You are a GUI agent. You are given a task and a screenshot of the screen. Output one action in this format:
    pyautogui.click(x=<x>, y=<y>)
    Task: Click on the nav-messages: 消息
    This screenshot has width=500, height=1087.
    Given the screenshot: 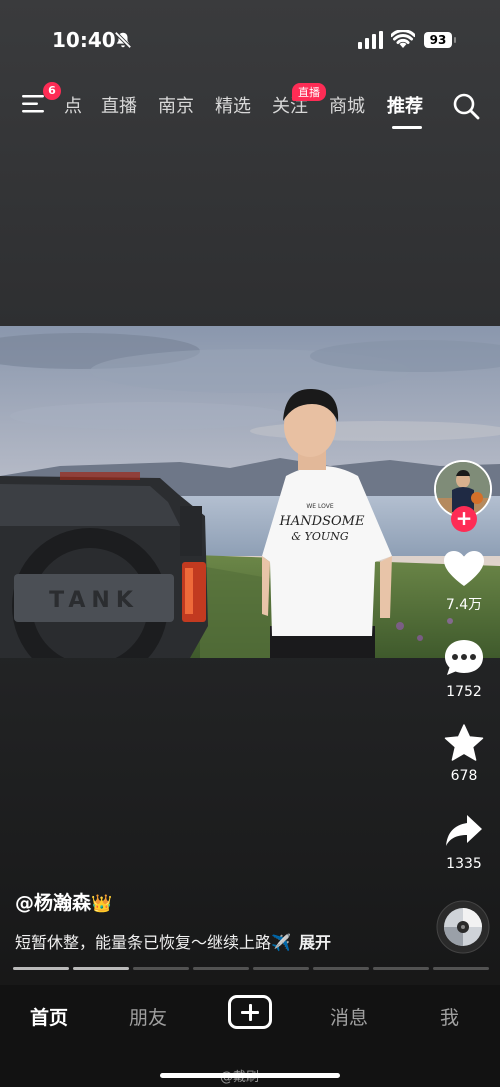 What is the action you would take?
    pyautogui.click(x=349, y=1016)
    